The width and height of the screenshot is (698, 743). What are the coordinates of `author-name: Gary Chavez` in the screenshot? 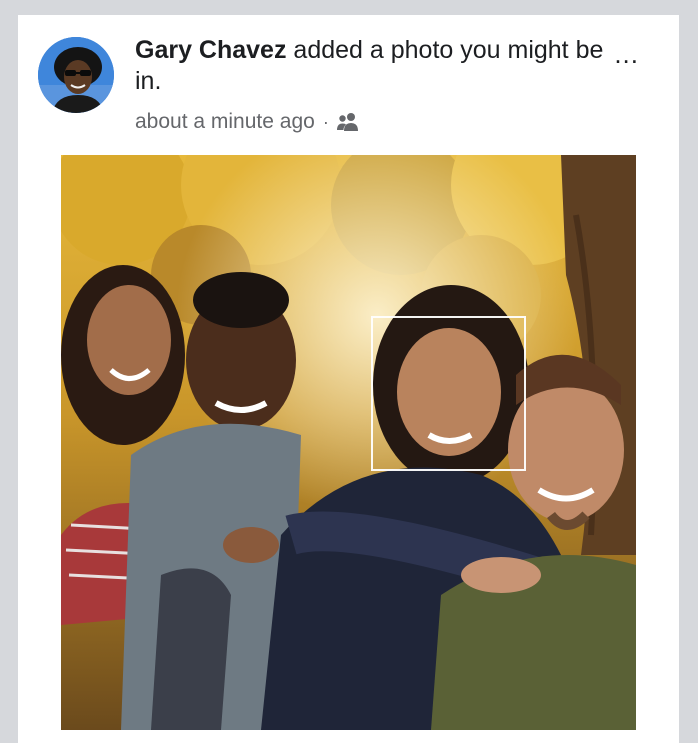 It's located at (210, 50).